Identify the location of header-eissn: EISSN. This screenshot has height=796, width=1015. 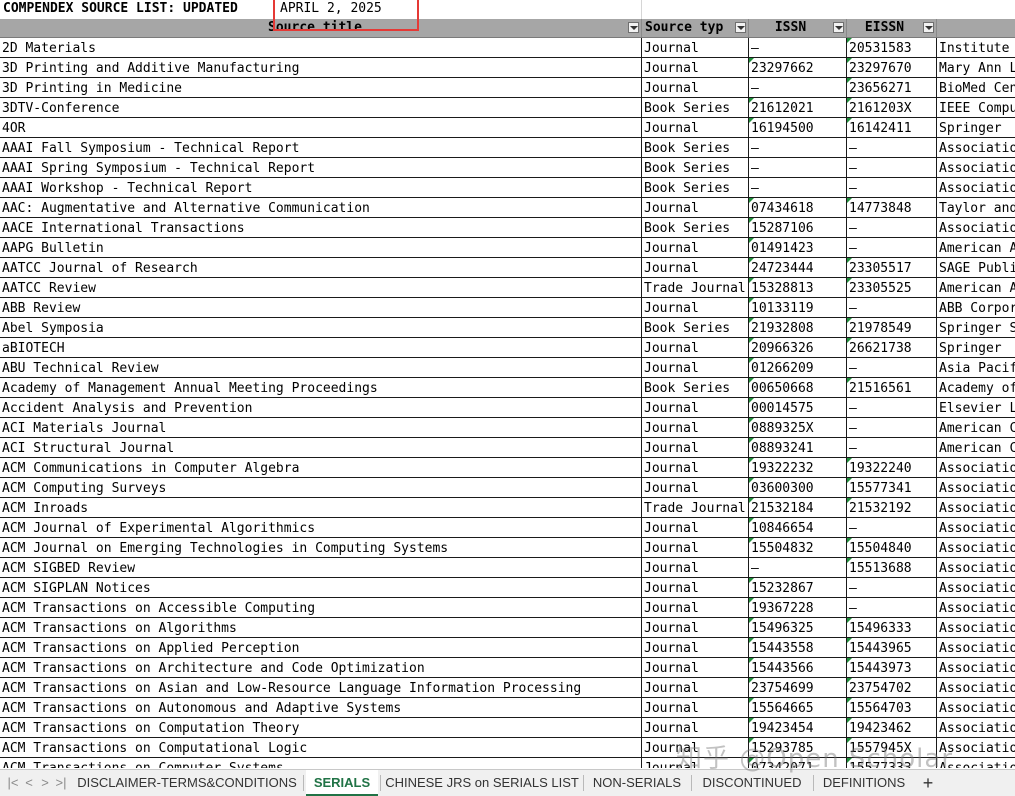
(892, 28).